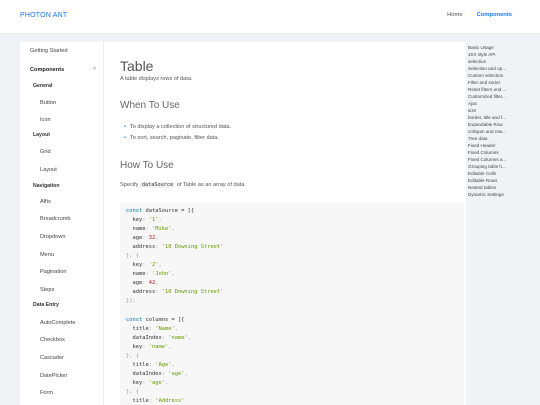 The image size is (540, 405). What do you see at coordinates (157, 185) in the screenshot?
I see `inline-code: dataSource` at bounding box center [157, 185].